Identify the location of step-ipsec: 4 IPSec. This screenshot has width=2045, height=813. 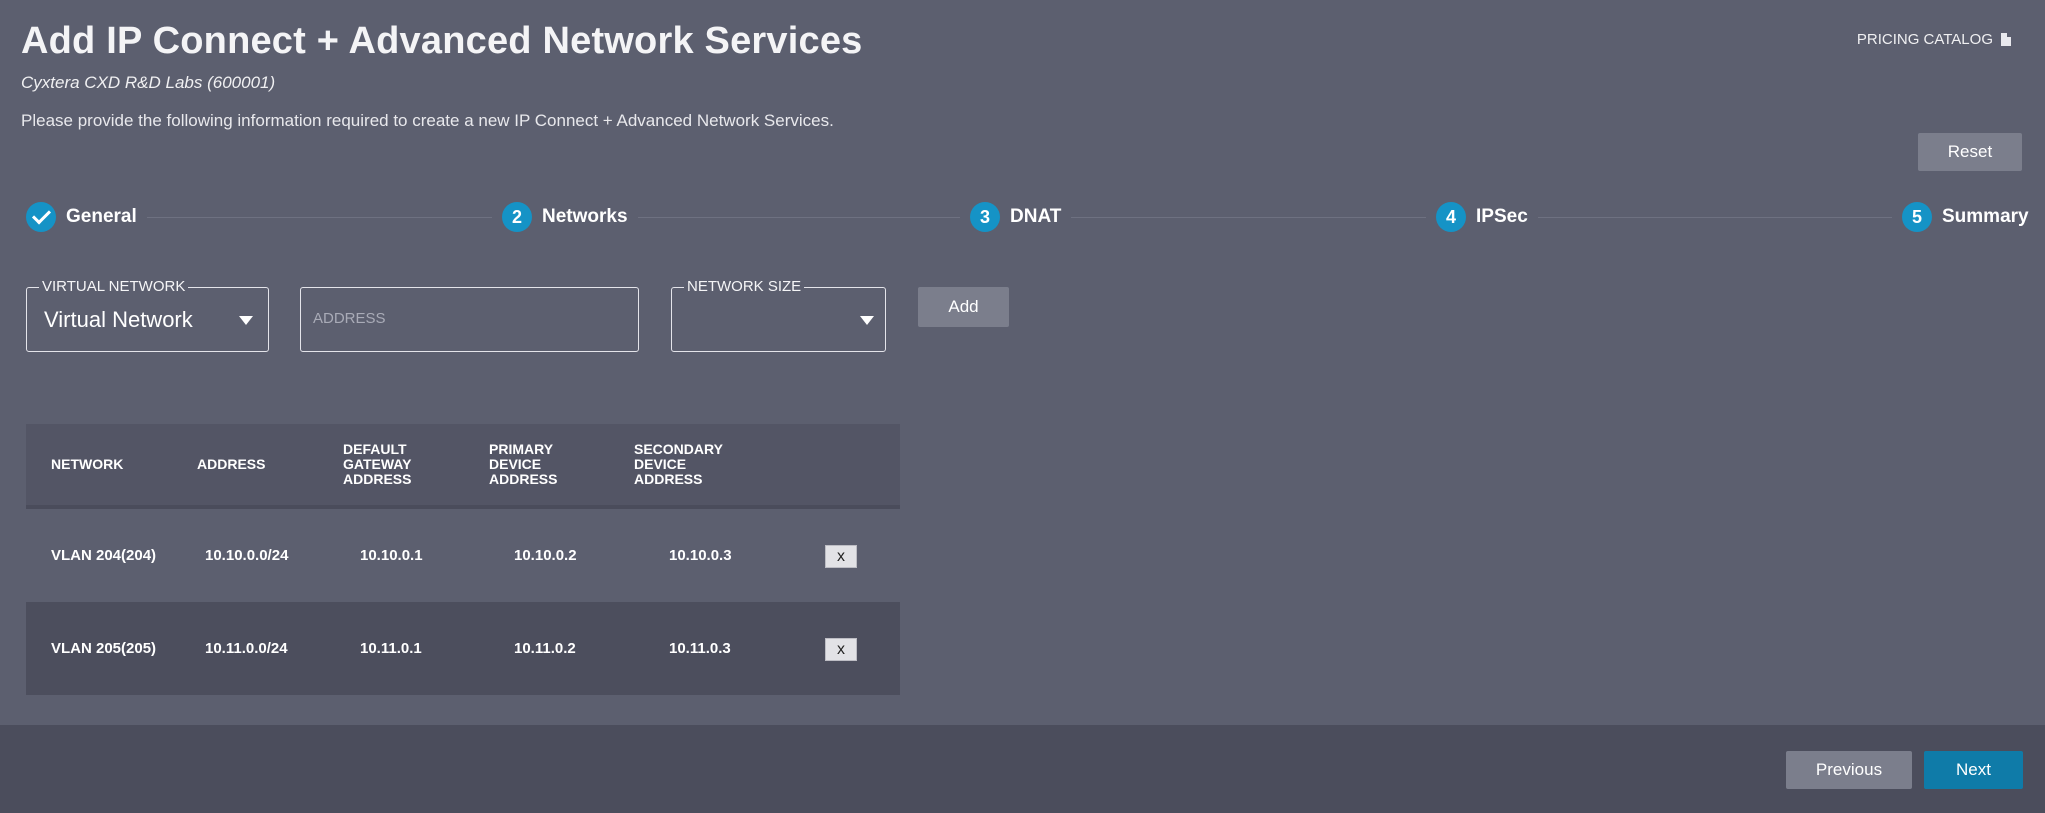
(1482, 217).